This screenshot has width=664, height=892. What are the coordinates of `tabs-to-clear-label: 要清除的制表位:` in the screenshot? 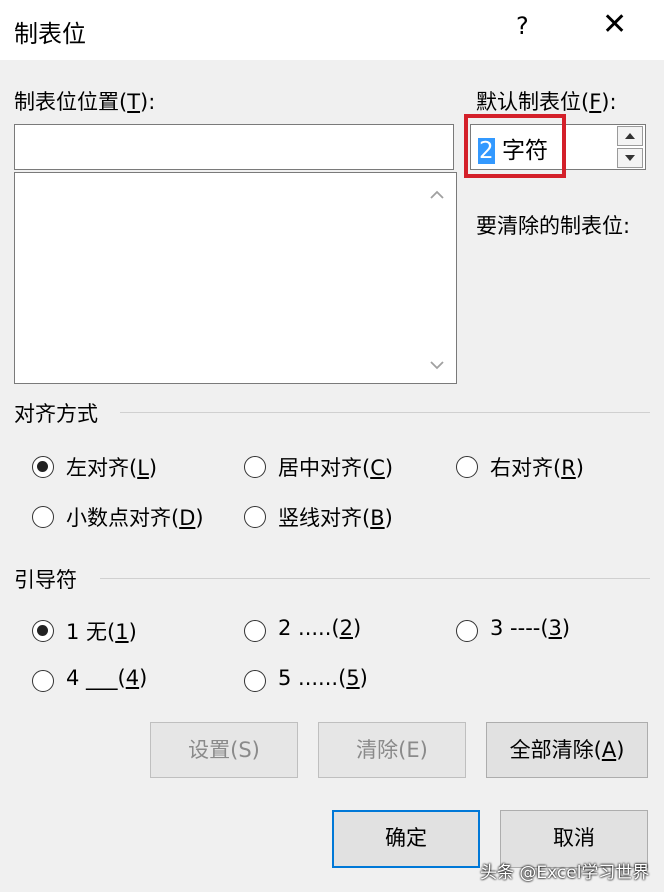 It's located at (553, 226).